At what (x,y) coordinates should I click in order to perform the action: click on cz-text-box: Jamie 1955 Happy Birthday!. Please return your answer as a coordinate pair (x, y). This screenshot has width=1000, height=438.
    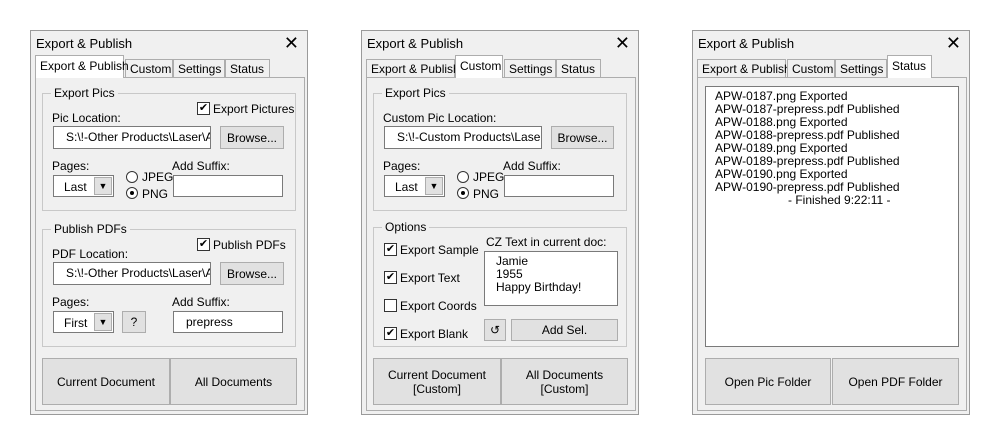
    Looking at the image, I should click on (551, 278).